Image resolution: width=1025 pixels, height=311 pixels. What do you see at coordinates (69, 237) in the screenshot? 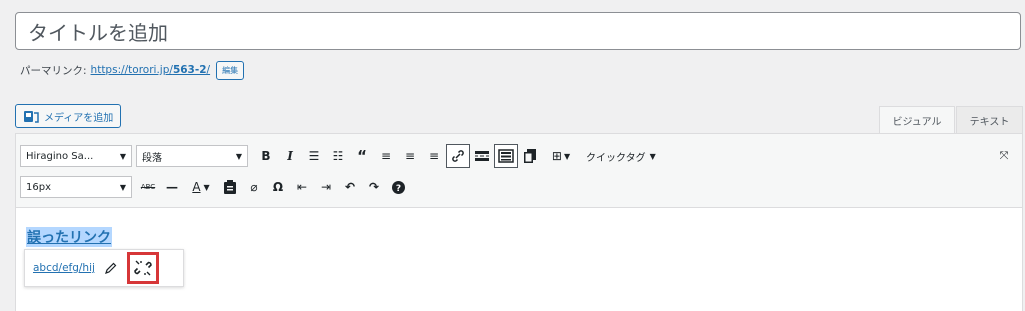
I see `content-link: 誤ったリンク` at bounding box center [69, 237].